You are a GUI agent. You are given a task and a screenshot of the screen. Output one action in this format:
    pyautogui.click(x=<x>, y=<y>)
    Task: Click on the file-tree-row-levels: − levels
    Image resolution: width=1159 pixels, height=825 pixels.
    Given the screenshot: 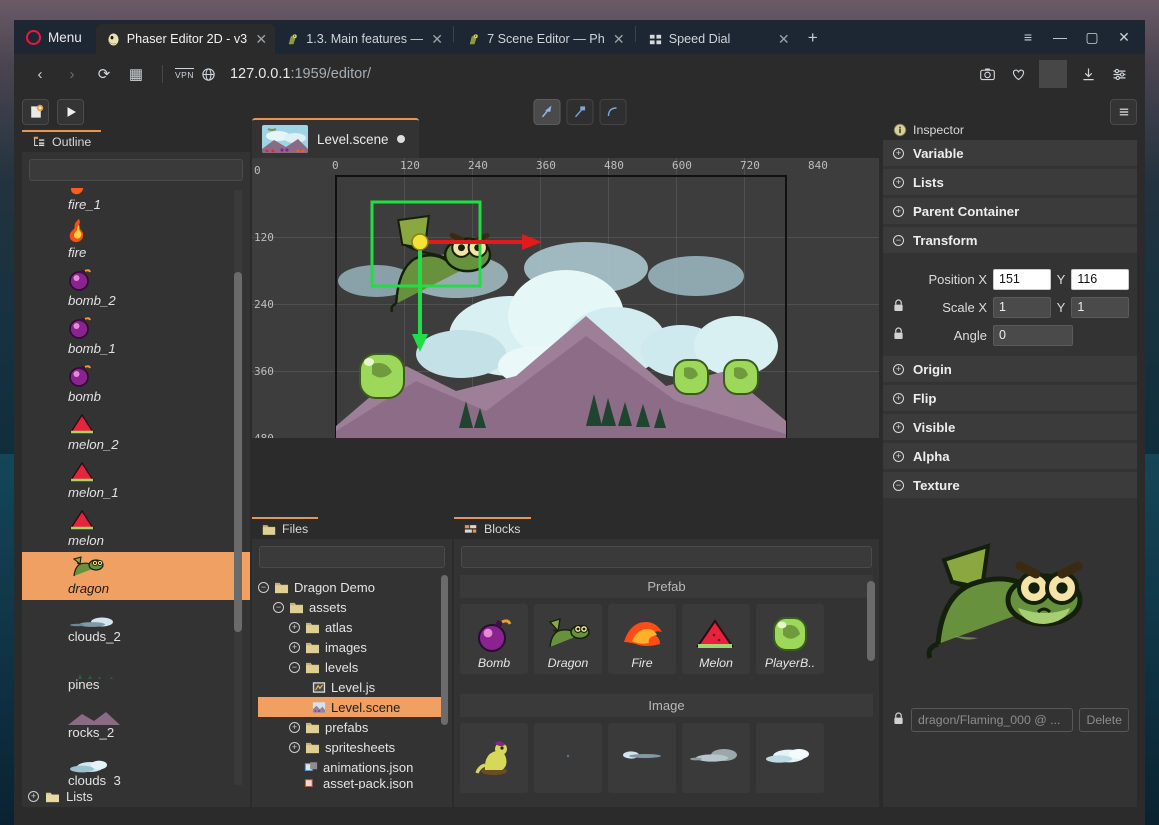 What is the action you would take?
    pyautogui.click(x=355, y=667)
    